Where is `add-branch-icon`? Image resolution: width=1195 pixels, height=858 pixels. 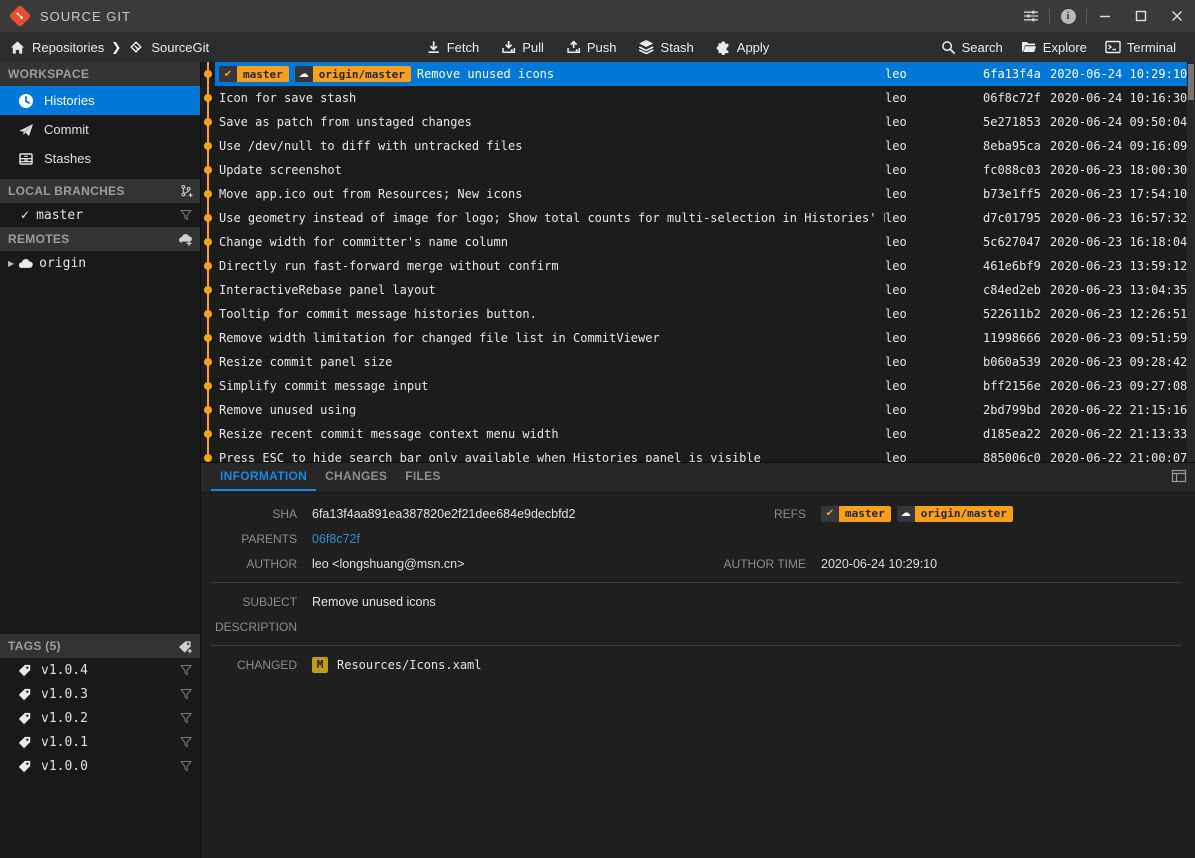
add-branch-icon is located at coordinates (186, 191).